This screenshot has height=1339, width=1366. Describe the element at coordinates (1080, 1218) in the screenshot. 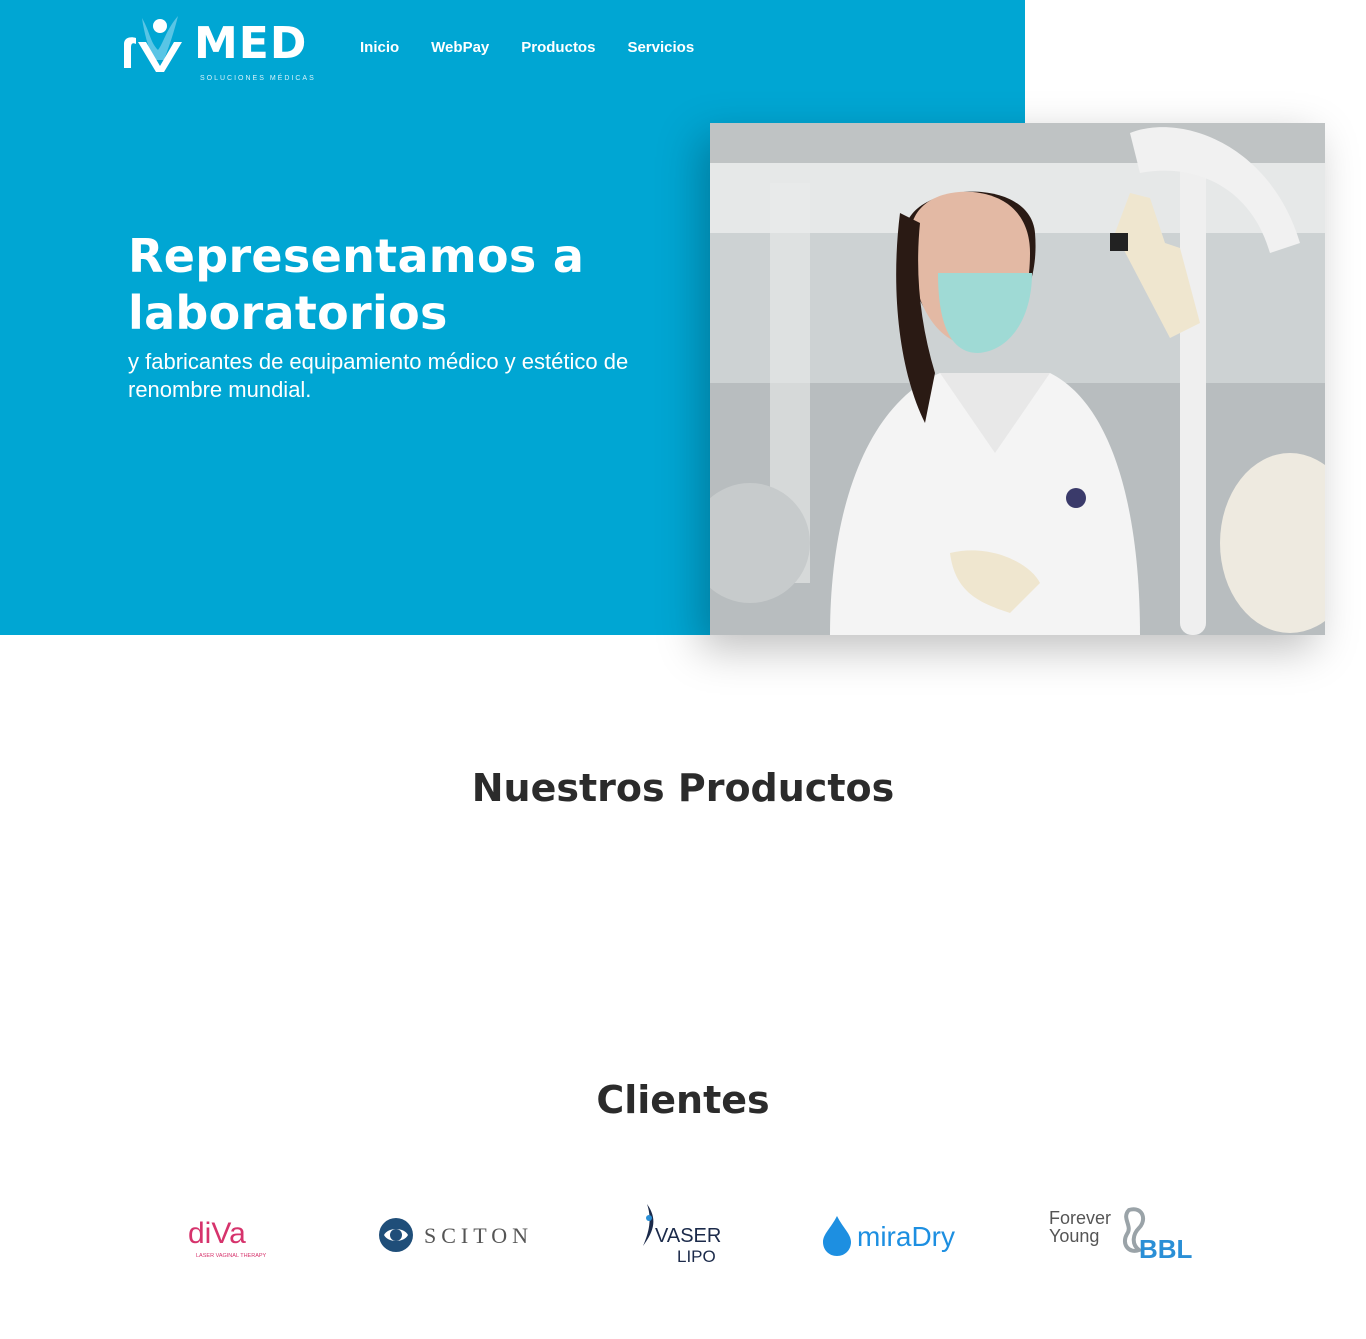

I see `bbl-prefix-top: Forever` at that location.